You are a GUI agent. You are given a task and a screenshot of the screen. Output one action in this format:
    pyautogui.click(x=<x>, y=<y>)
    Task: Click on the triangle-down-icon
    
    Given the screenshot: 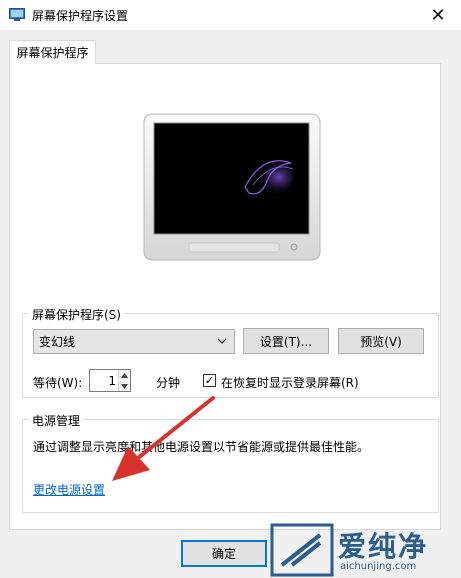 What is the action you would take?
    pyautogui.click(x=124, y=386)
    